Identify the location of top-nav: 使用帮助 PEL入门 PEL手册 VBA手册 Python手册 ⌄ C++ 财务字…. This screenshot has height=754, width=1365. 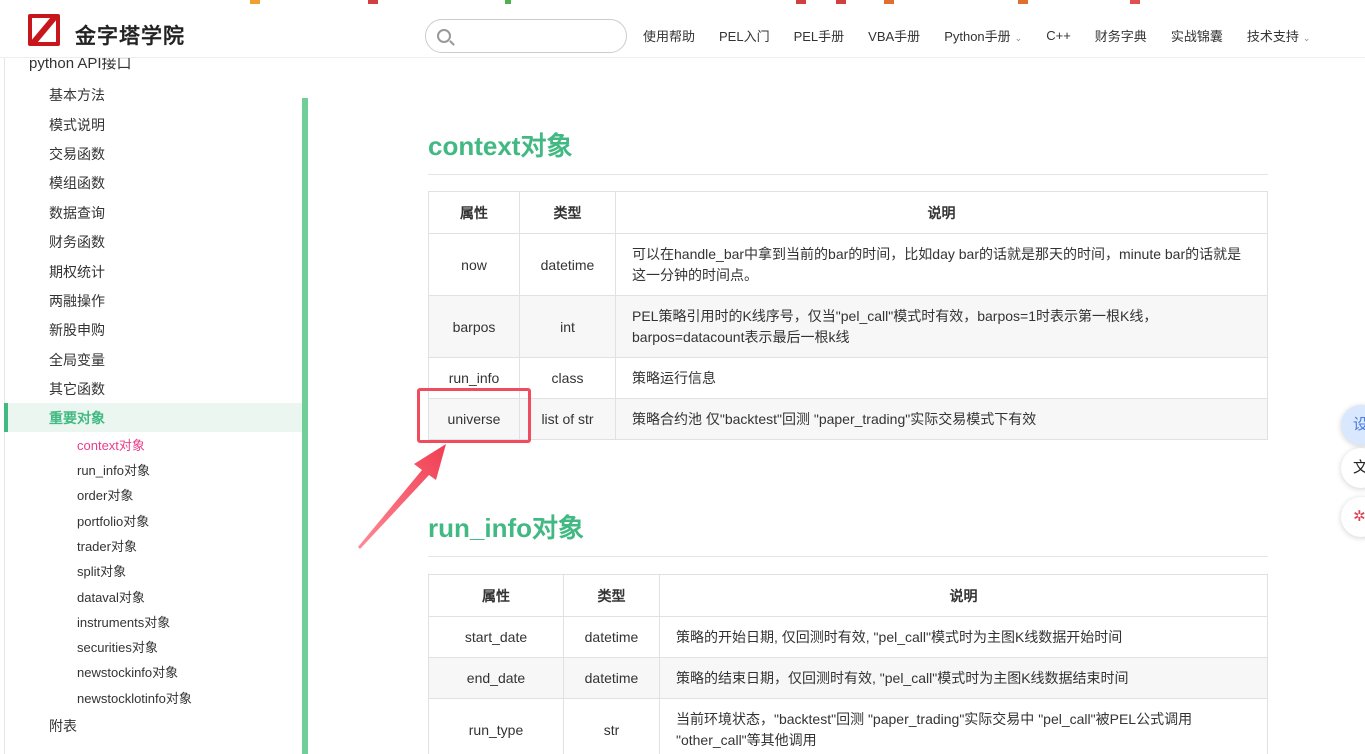
(976, 35).